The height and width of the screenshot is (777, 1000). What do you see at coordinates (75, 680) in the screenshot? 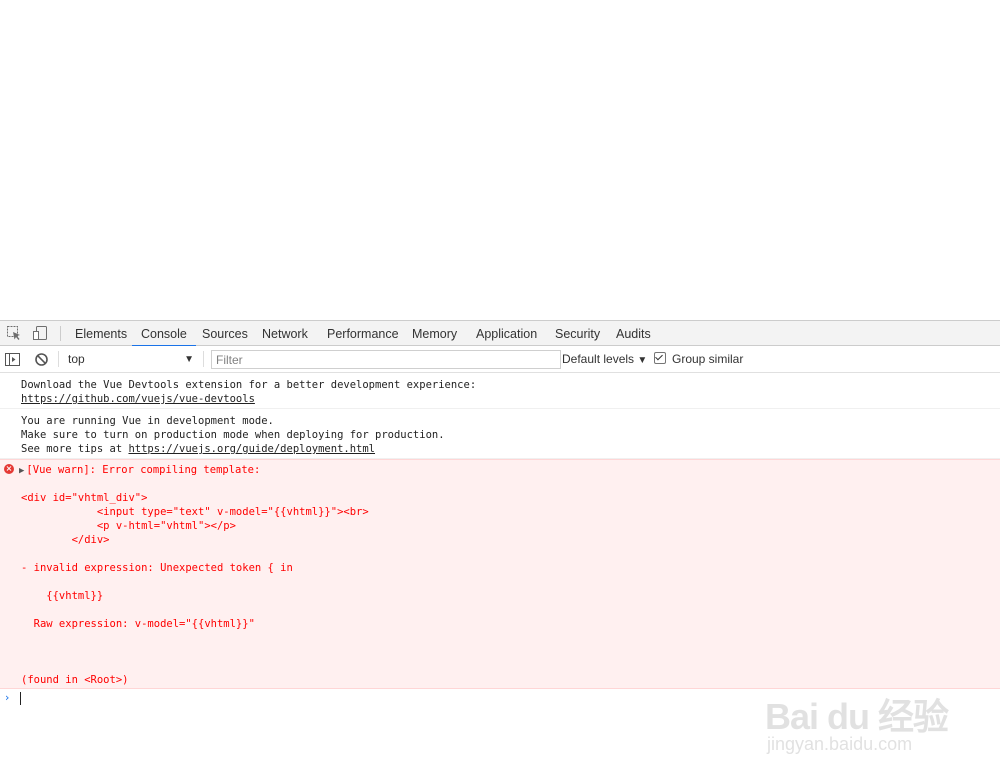
I see `message-line: (found in <Root>)` at bounding box center [75, 680].